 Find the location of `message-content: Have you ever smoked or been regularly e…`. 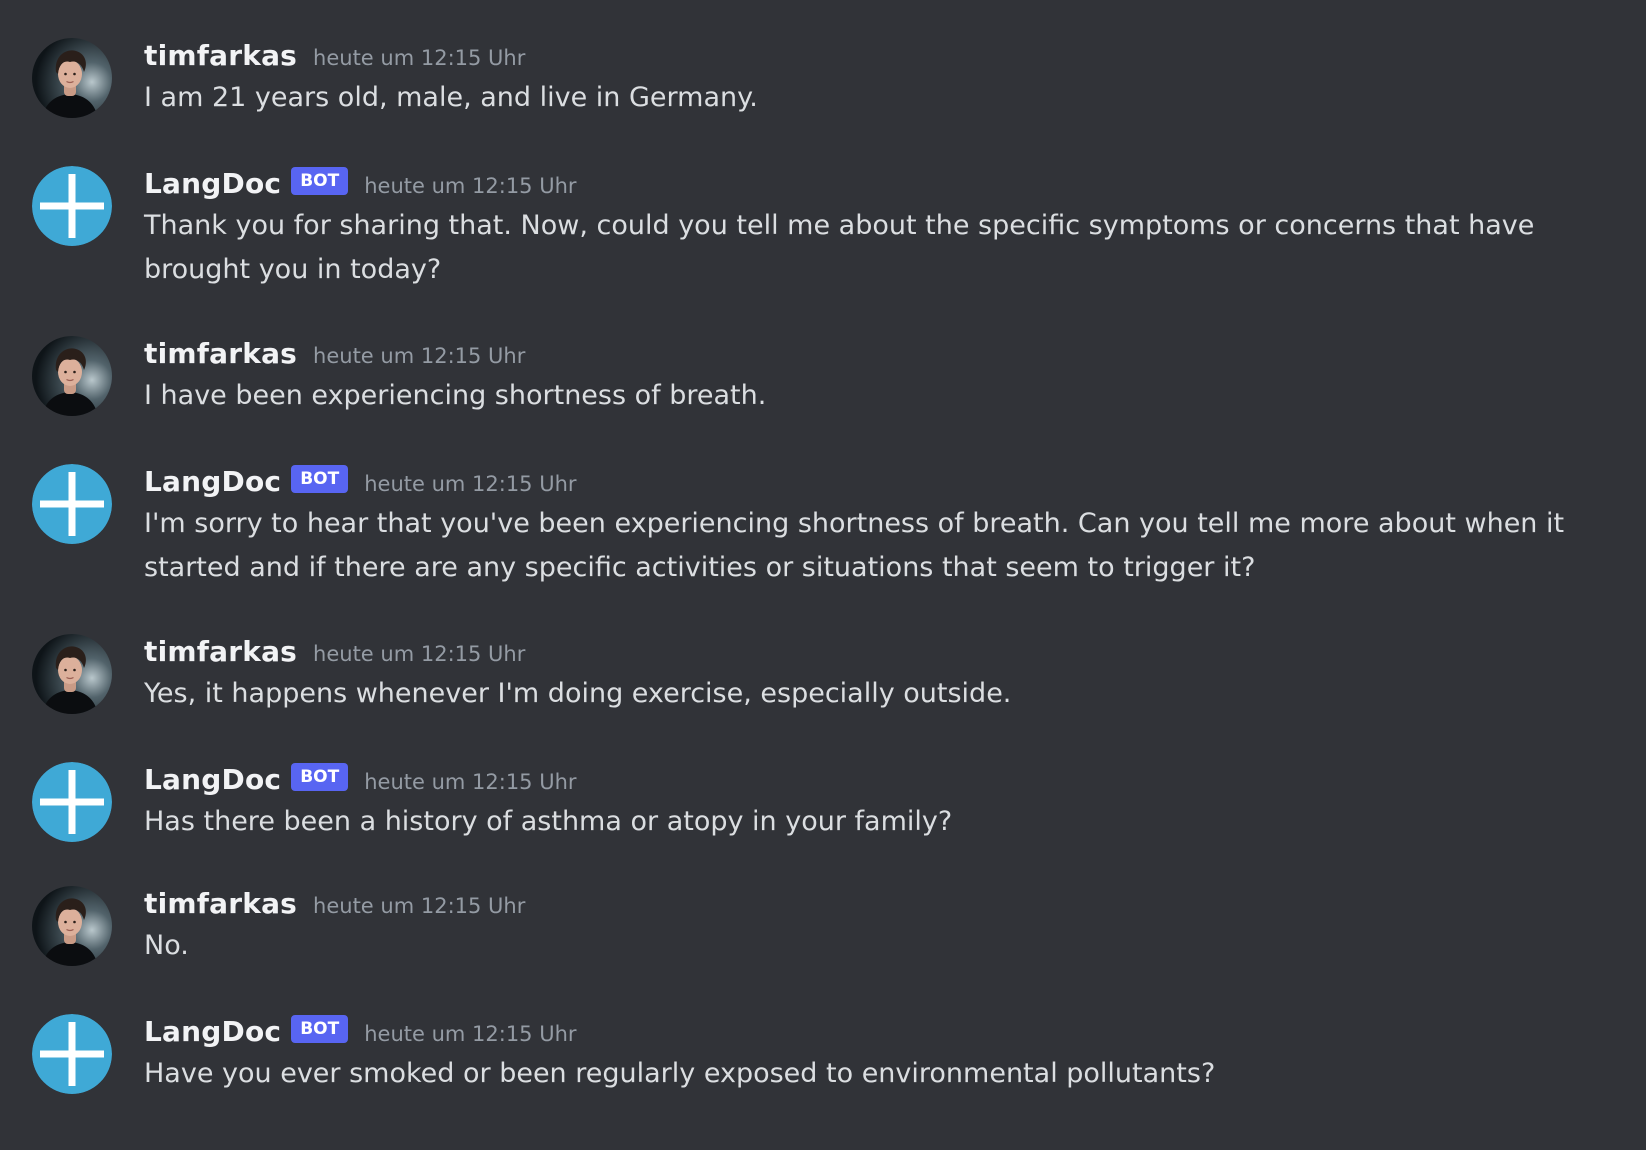

message-content: Have you ever smoked or been regularly e… is located at coordinates (680, 1073).